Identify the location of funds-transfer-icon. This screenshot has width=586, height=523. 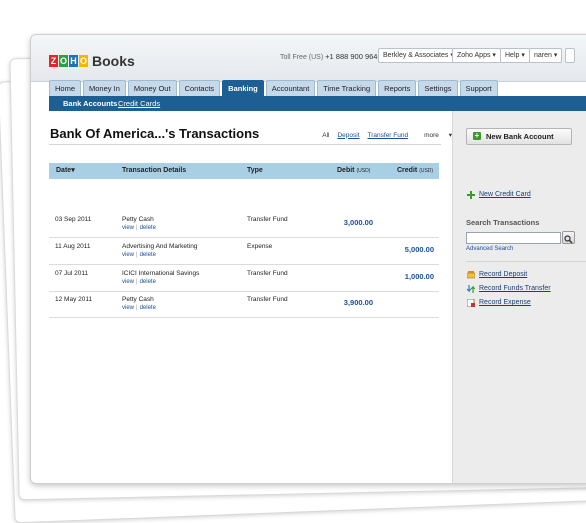
(471, 289).